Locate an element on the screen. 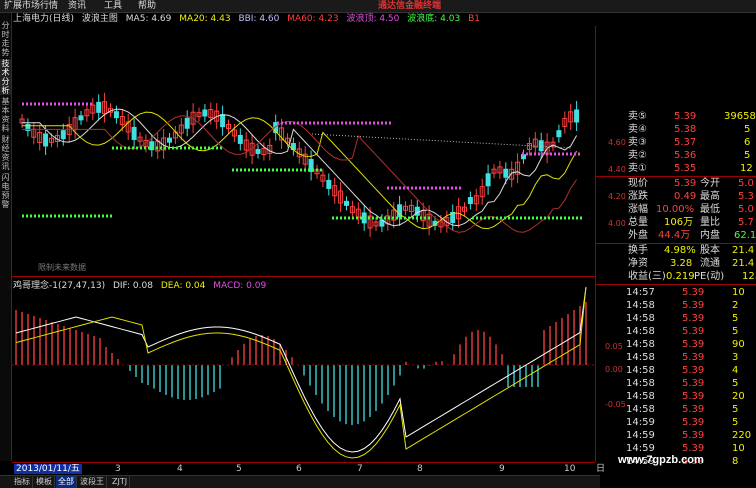  stat-row: 总量 106万 量比 5.7 is located at coordinates (676, 223).